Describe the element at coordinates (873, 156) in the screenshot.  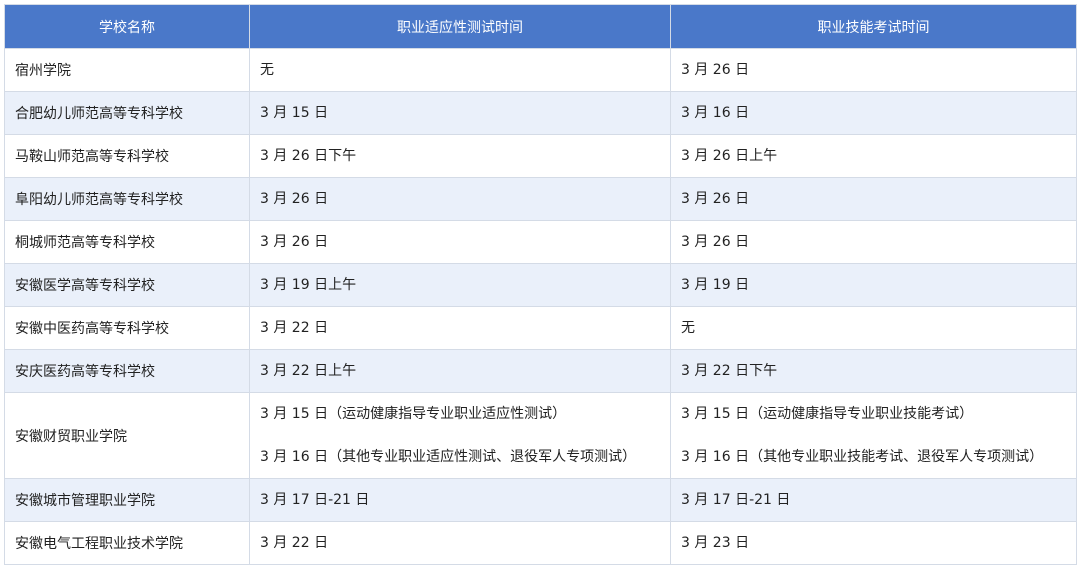
I see `skill-time-cell: 3 月 26 日上午` at that location.